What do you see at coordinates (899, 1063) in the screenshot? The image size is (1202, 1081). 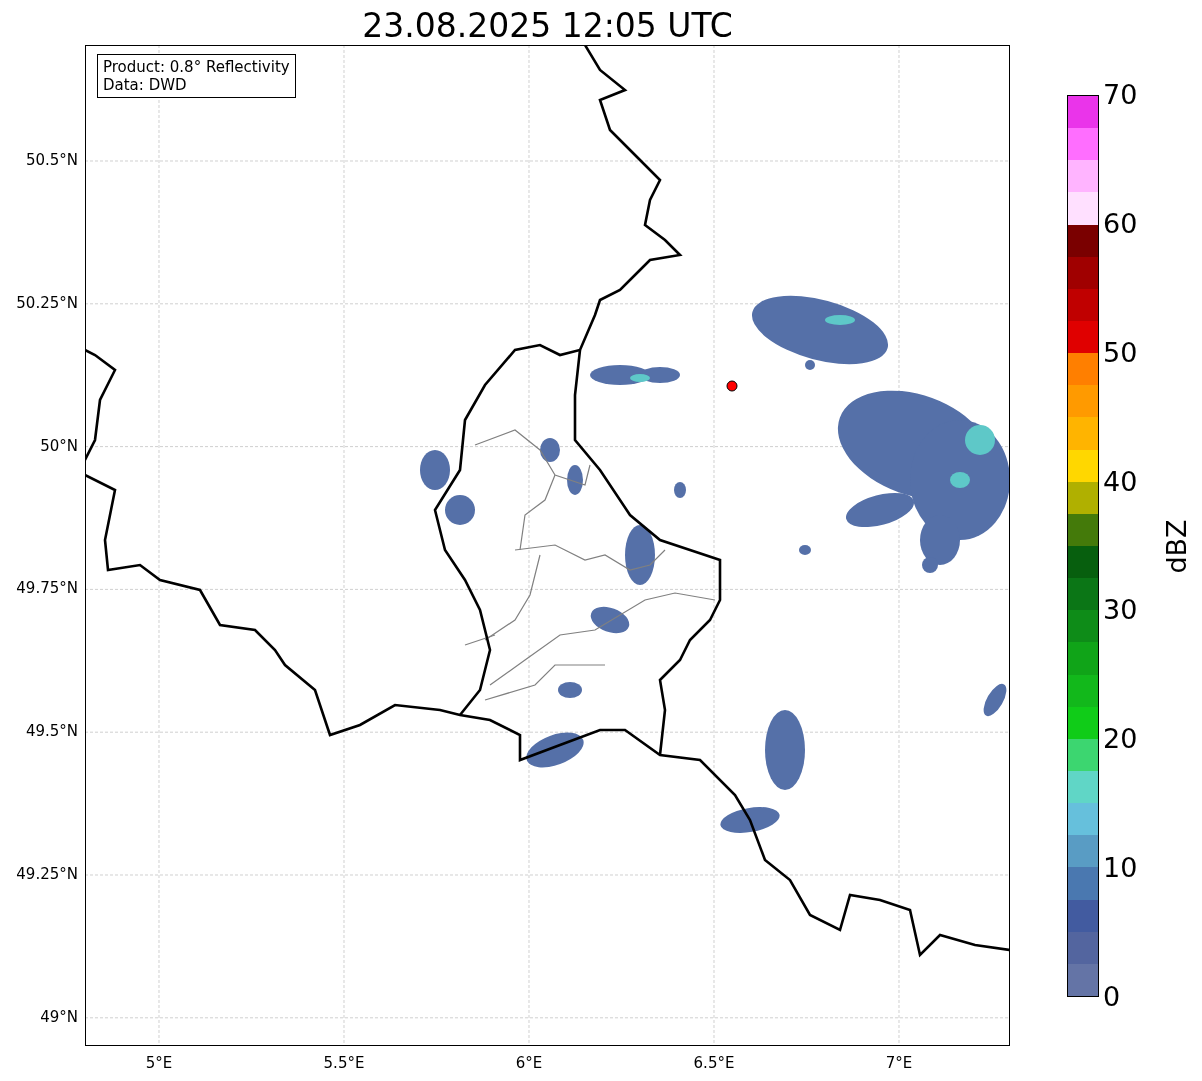 I see `longitude-tick-label: 7°E` at bounding box center [899, 1063].